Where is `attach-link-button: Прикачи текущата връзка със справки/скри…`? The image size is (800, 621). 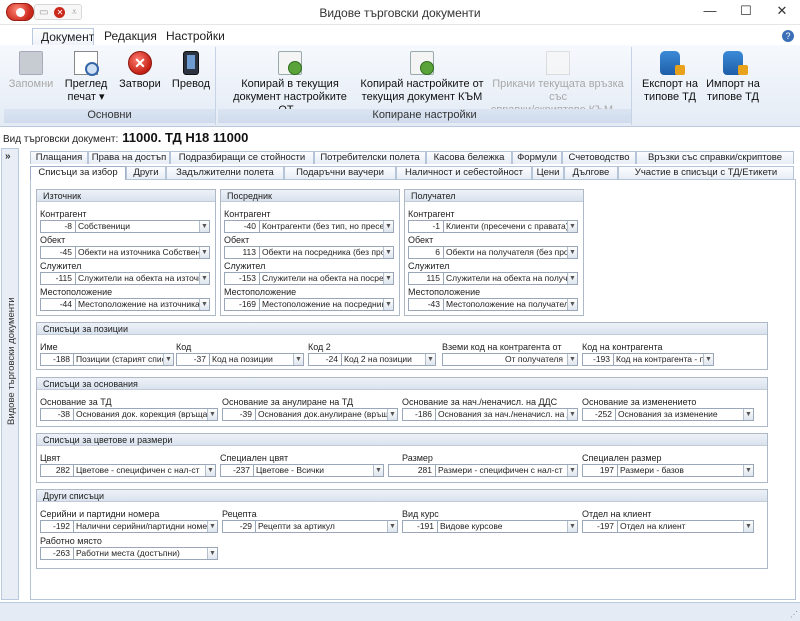 attach-link-button: Прикачи текущата връзка със справки/скри… is located at coordinates (558, 83).